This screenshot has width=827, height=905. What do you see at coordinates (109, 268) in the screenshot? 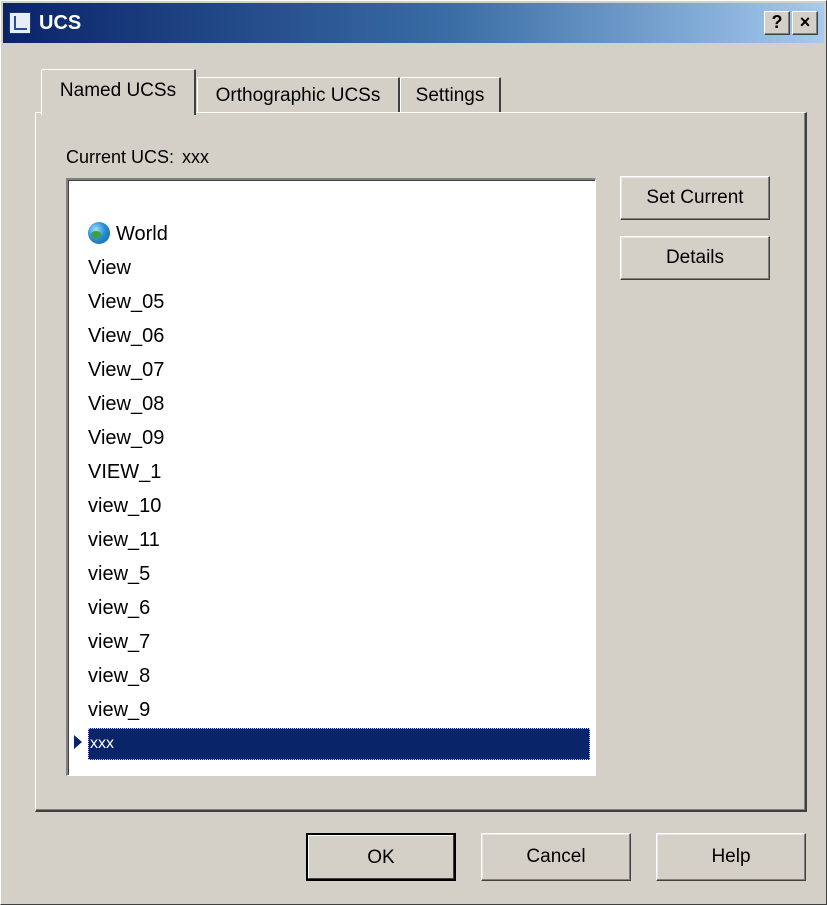
I see `list-item: View` at bounding box center [109, 268].